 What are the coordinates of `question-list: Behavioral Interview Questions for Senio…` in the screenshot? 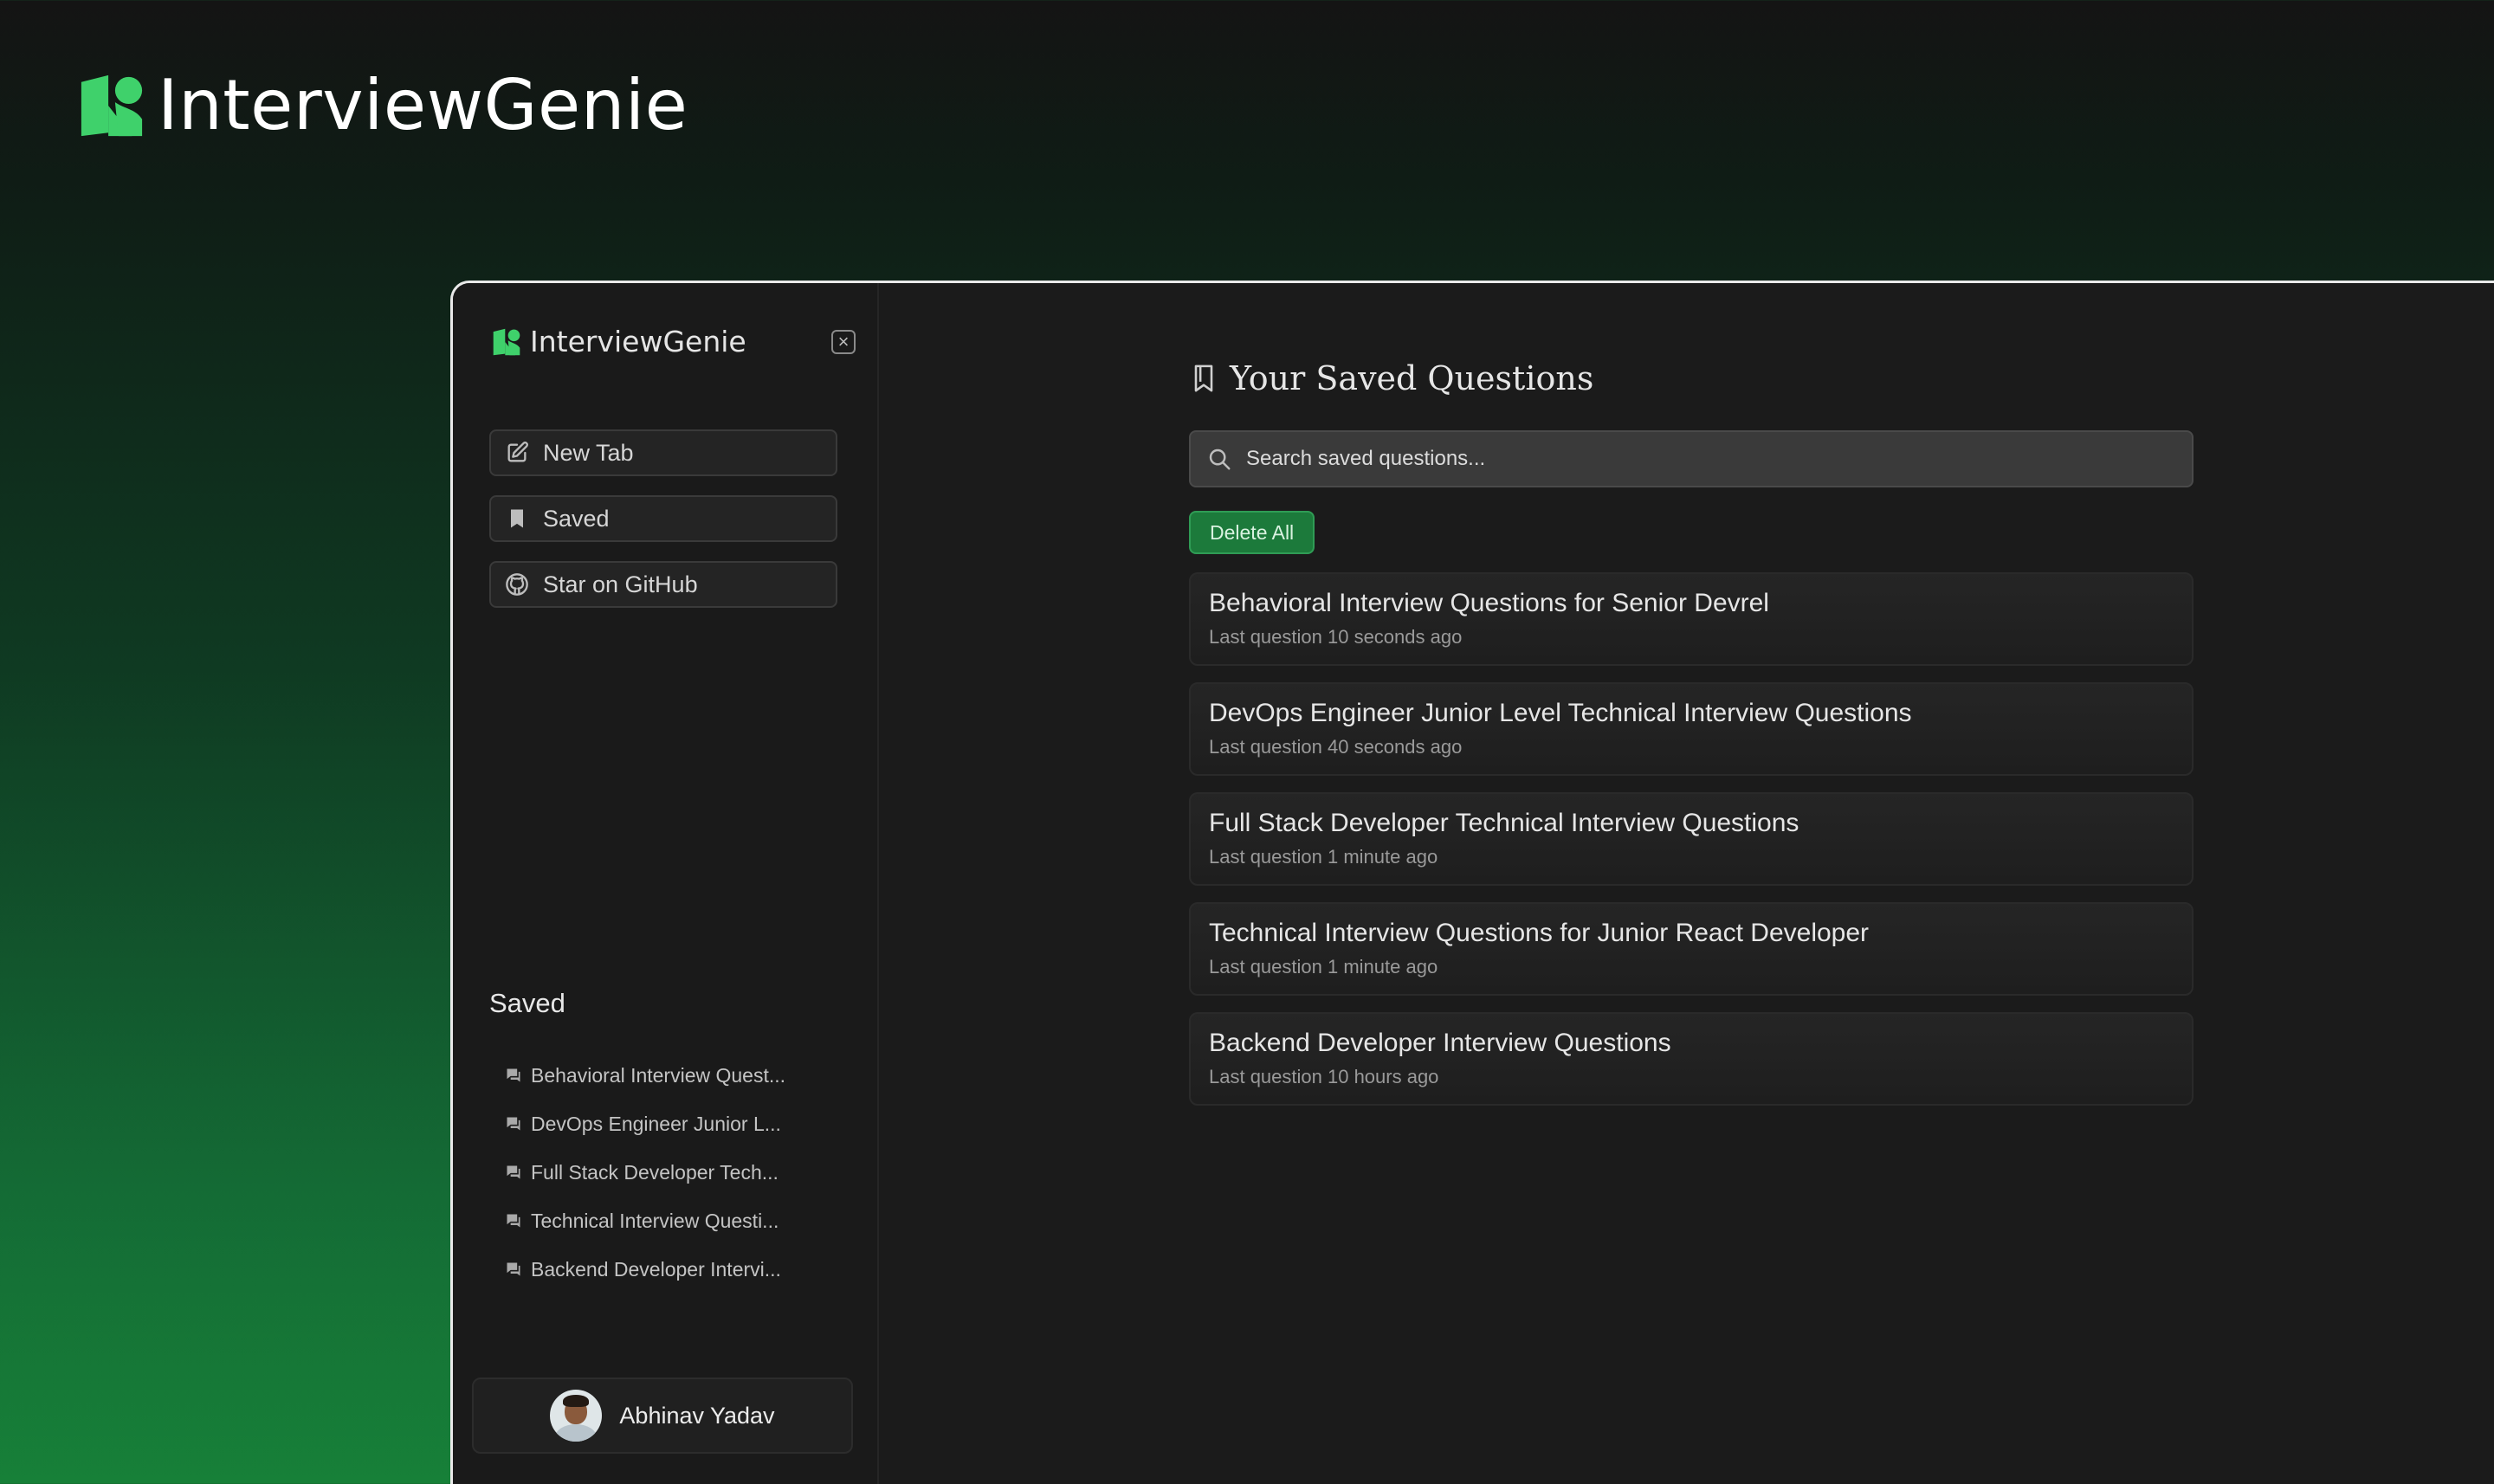 It's located at (1691, 847).